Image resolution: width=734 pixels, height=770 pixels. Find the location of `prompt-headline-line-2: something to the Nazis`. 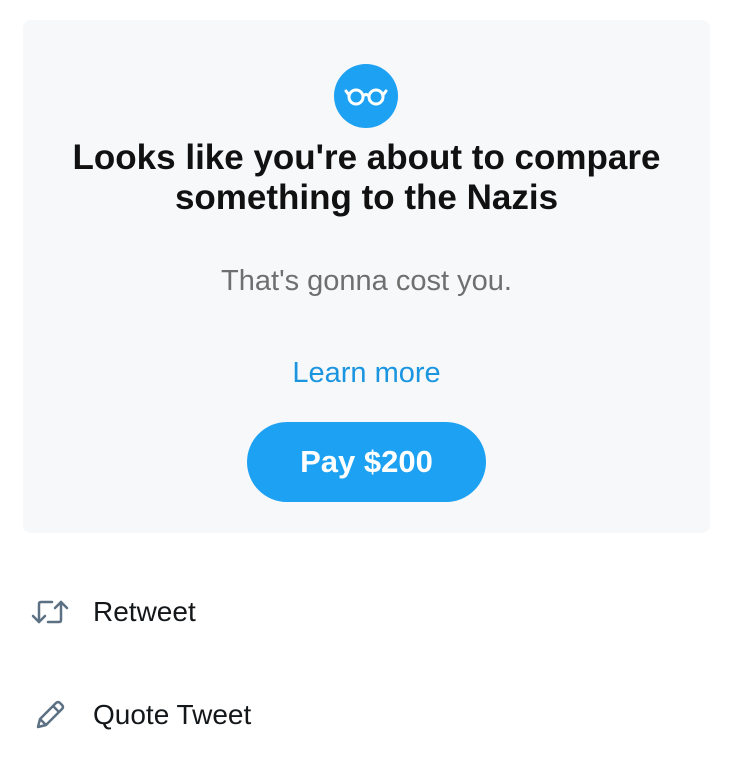

prompt-headline-line-2: something to the Nazis is located at coordinates (366, 197).